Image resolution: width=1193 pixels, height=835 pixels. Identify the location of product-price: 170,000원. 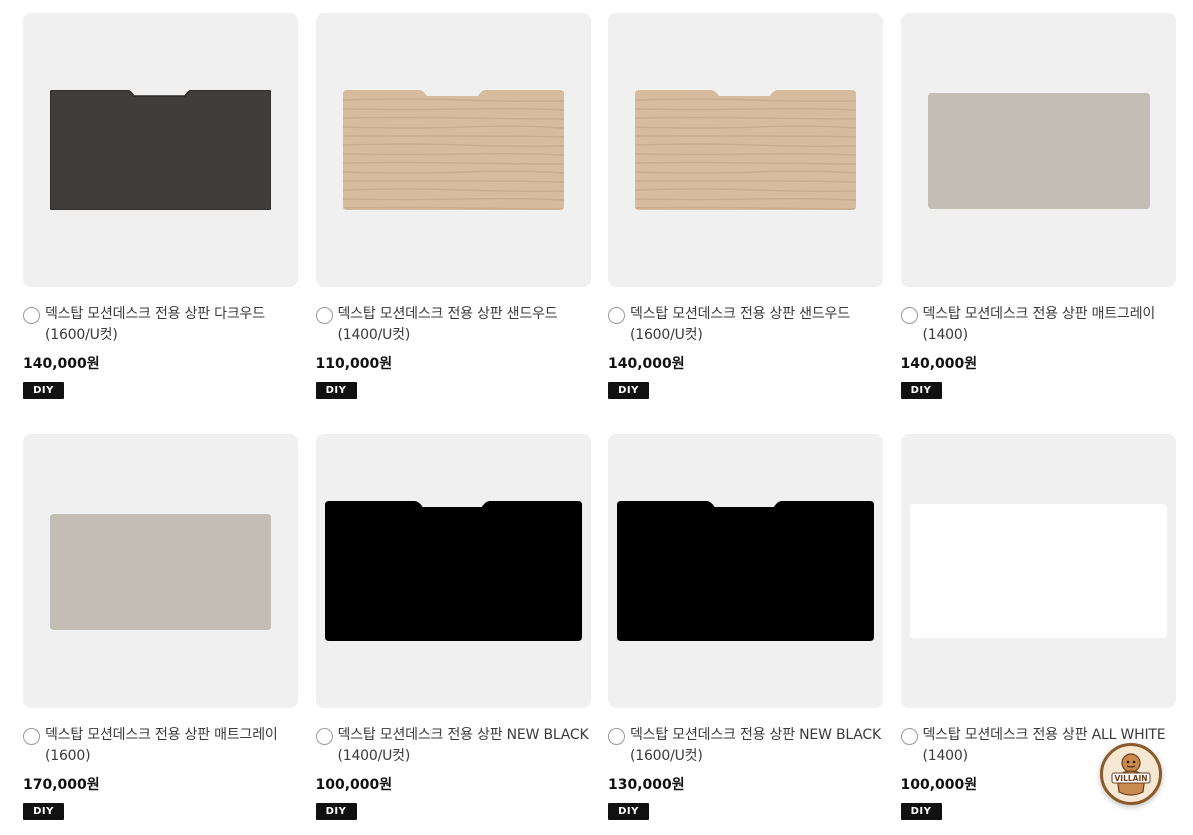
(61, 785).